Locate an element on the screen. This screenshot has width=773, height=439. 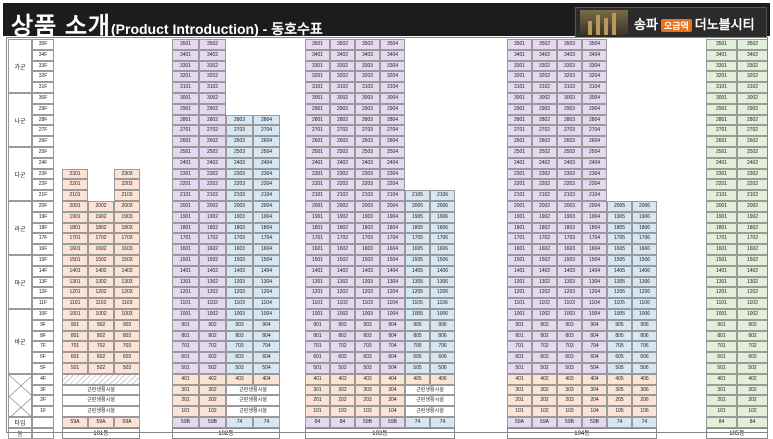
page-title: 상품 소개(Product Introduction) - 동호수표 is located at coordinates (167, 26).